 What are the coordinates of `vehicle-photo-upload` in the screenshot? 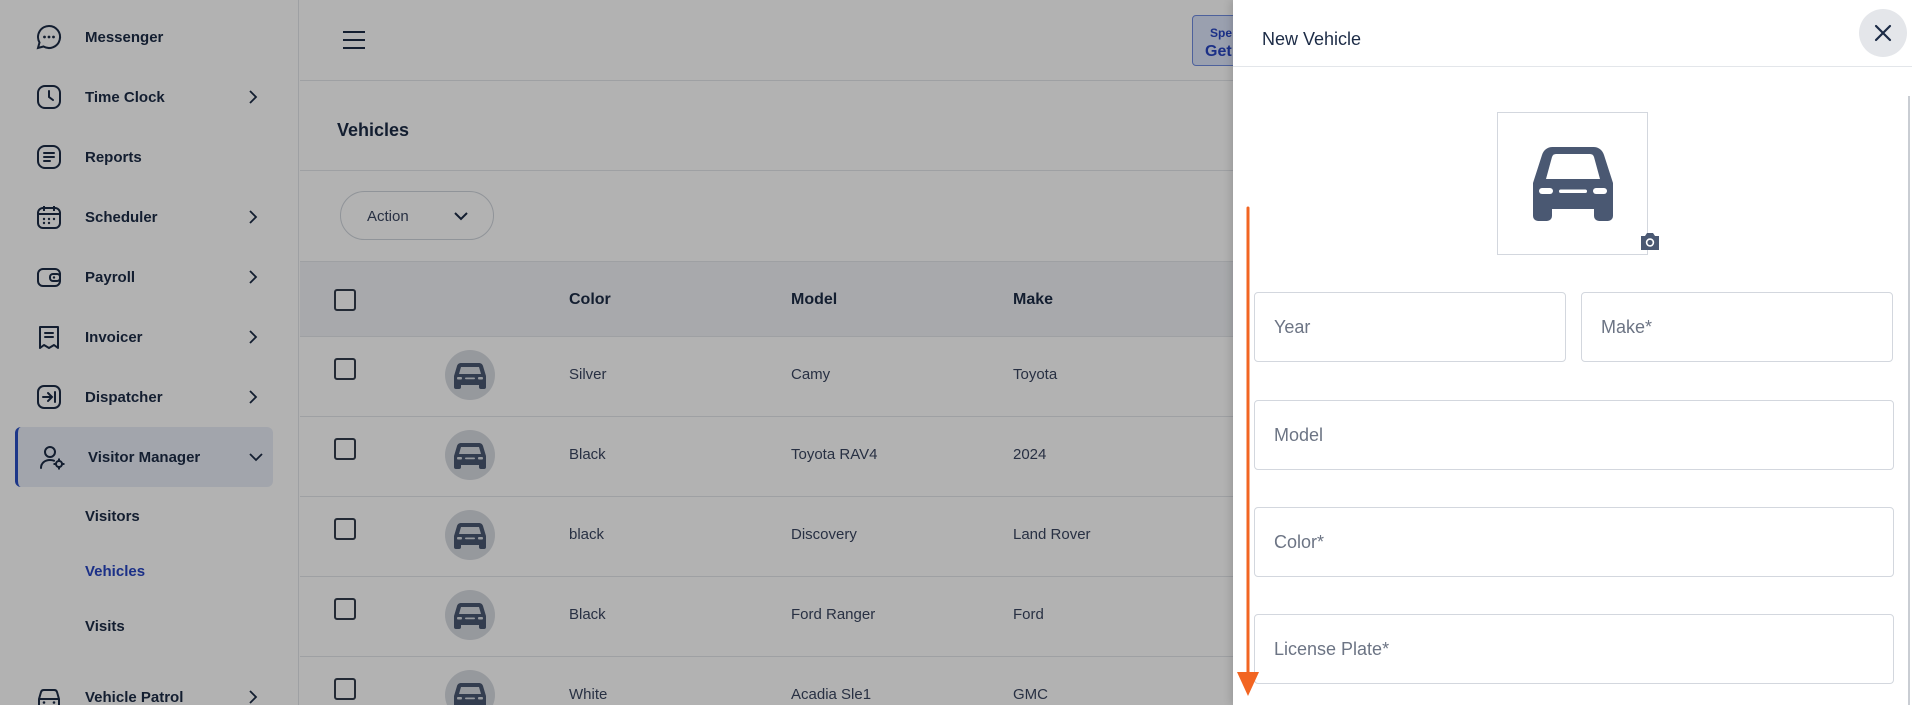 It's located at (1572, 183).